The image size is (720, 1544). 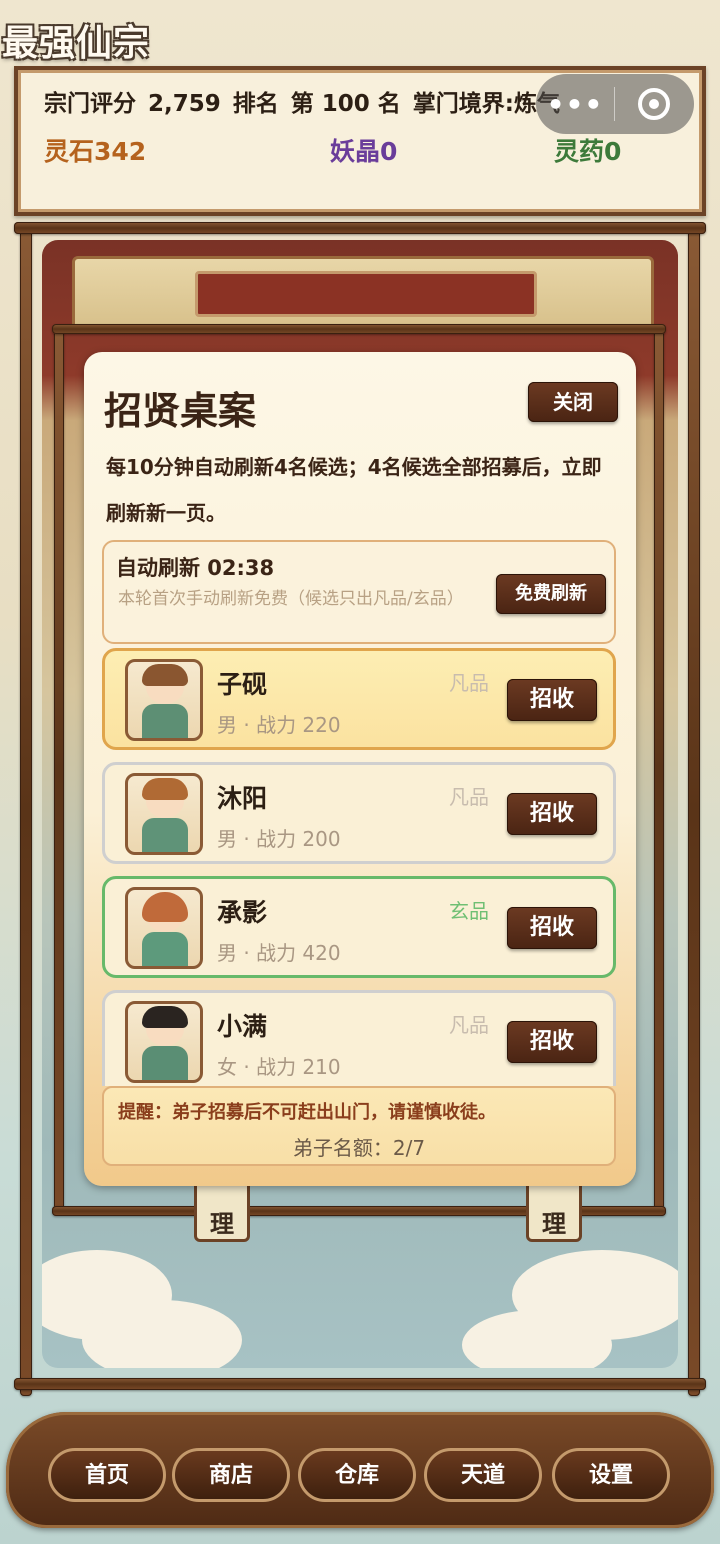 I want to click on hall-roof, so click(x=363, y=294).